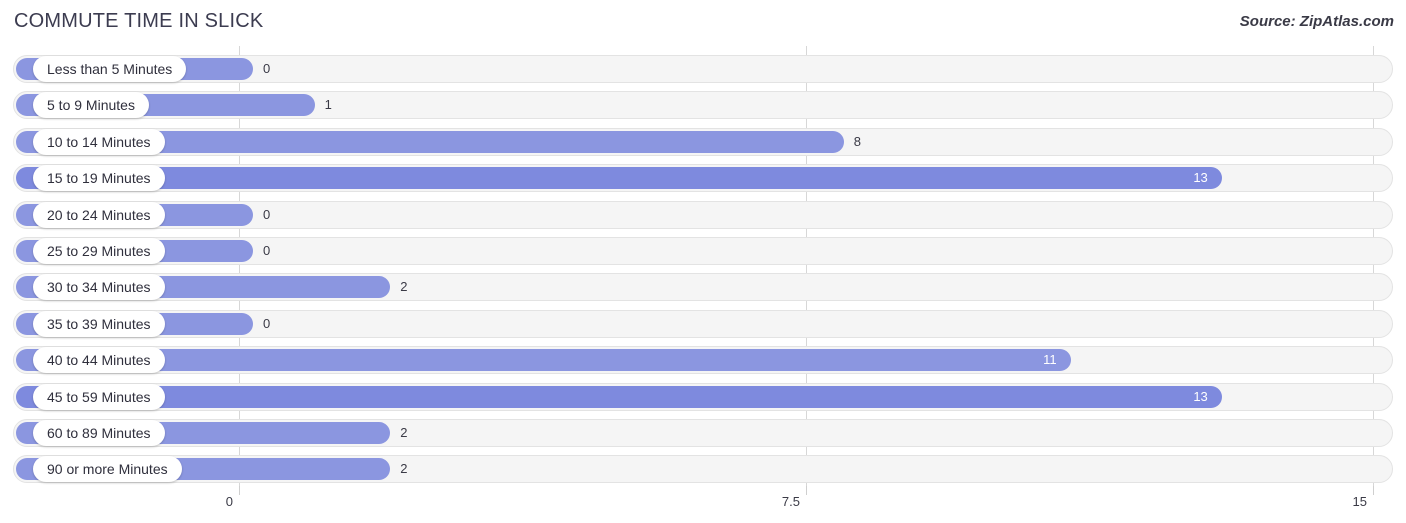 This screenshot has width=1406, height=523. I want to click on bar-row: 0 35 to 39 Minutes, so click(703, 323).